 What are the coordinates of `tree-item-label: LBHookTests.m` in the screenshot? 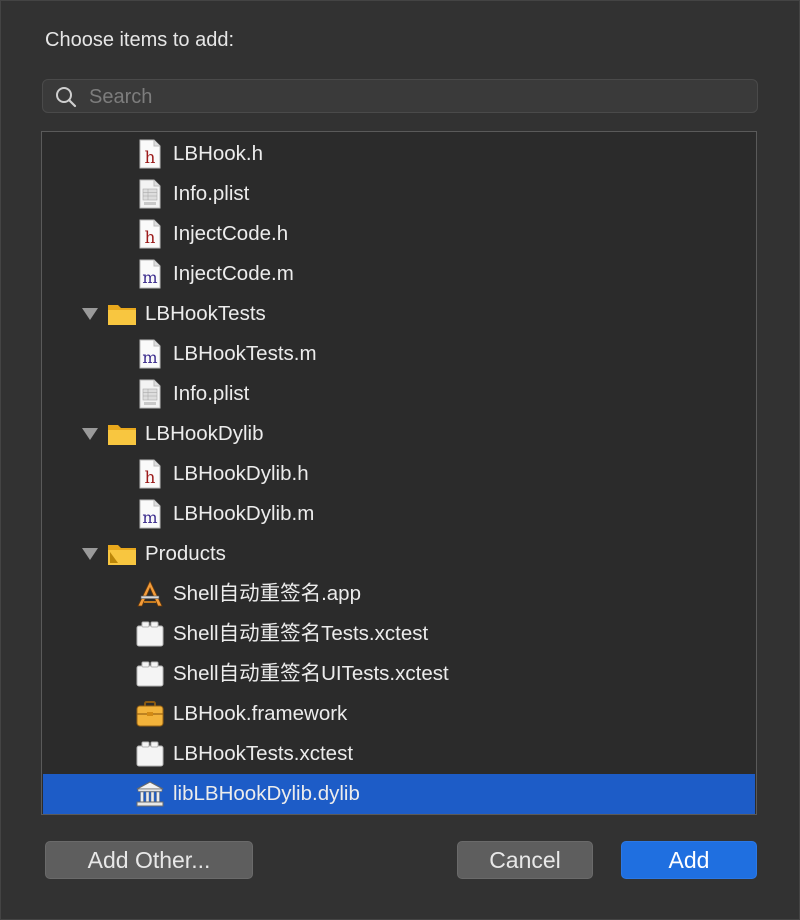 It's located at (245, 353).